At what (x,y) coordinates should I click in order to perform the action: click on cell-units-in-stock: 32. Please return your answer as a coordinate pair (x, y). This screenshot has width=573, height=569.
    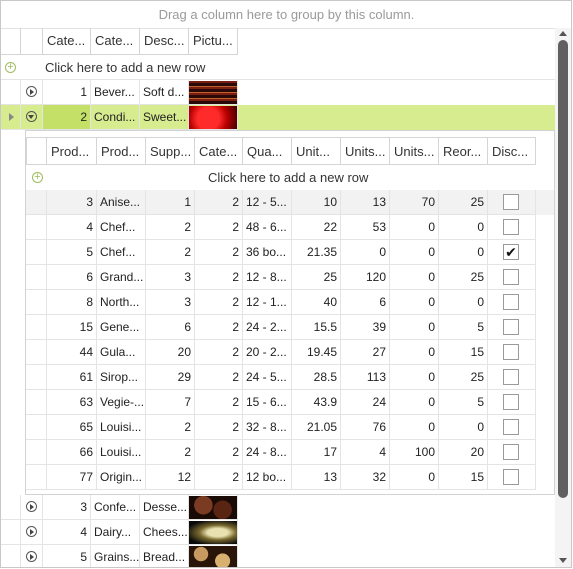
    Looking at the image, I should click on (365, 477).